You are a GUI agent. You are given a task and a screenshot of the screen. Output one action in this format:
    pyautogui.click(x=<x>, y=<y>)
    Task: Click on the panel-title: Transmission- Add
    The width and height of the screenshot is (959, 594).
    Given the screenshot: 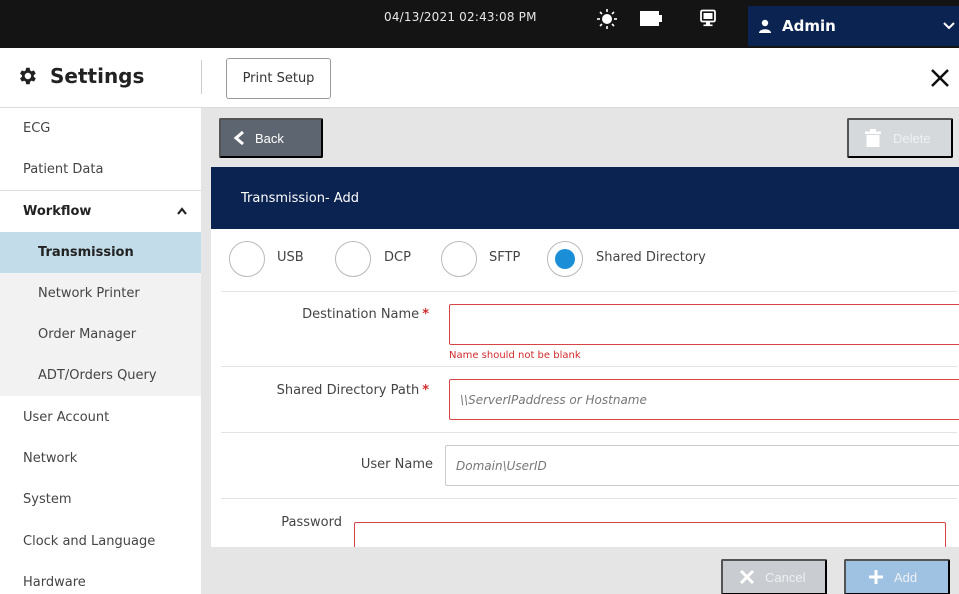 What is the action you would take?
    pyautogui.click(x=300, y=198)
    